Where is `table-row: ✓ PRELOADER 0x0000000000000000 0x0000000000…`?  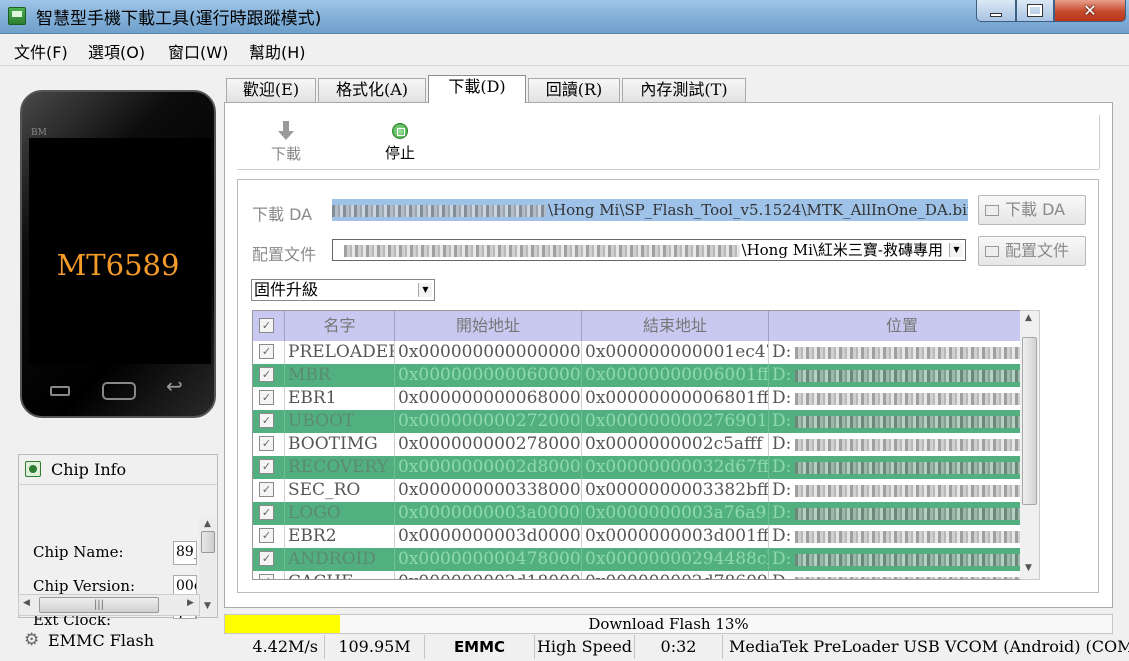
table-row: ✓ PRELOADER 0x0000000000000000 0x0000000000… is located at coordinates (643, 352).